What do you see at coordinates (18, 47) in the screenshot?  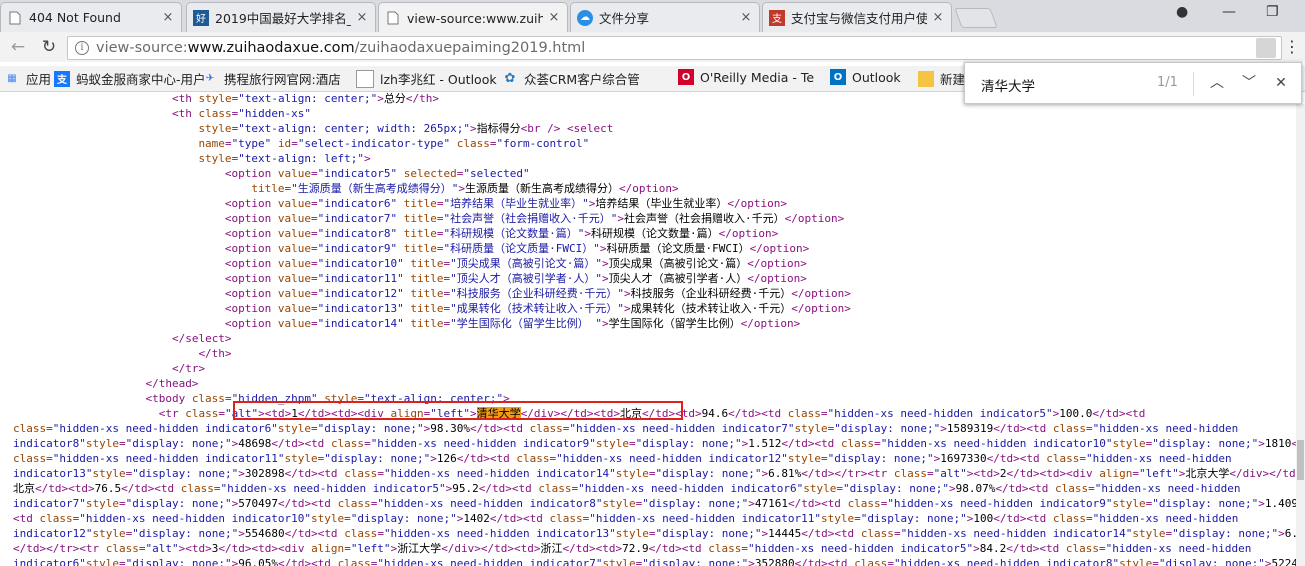 I see `back-icon: ←` at bounding box center [18, 47].